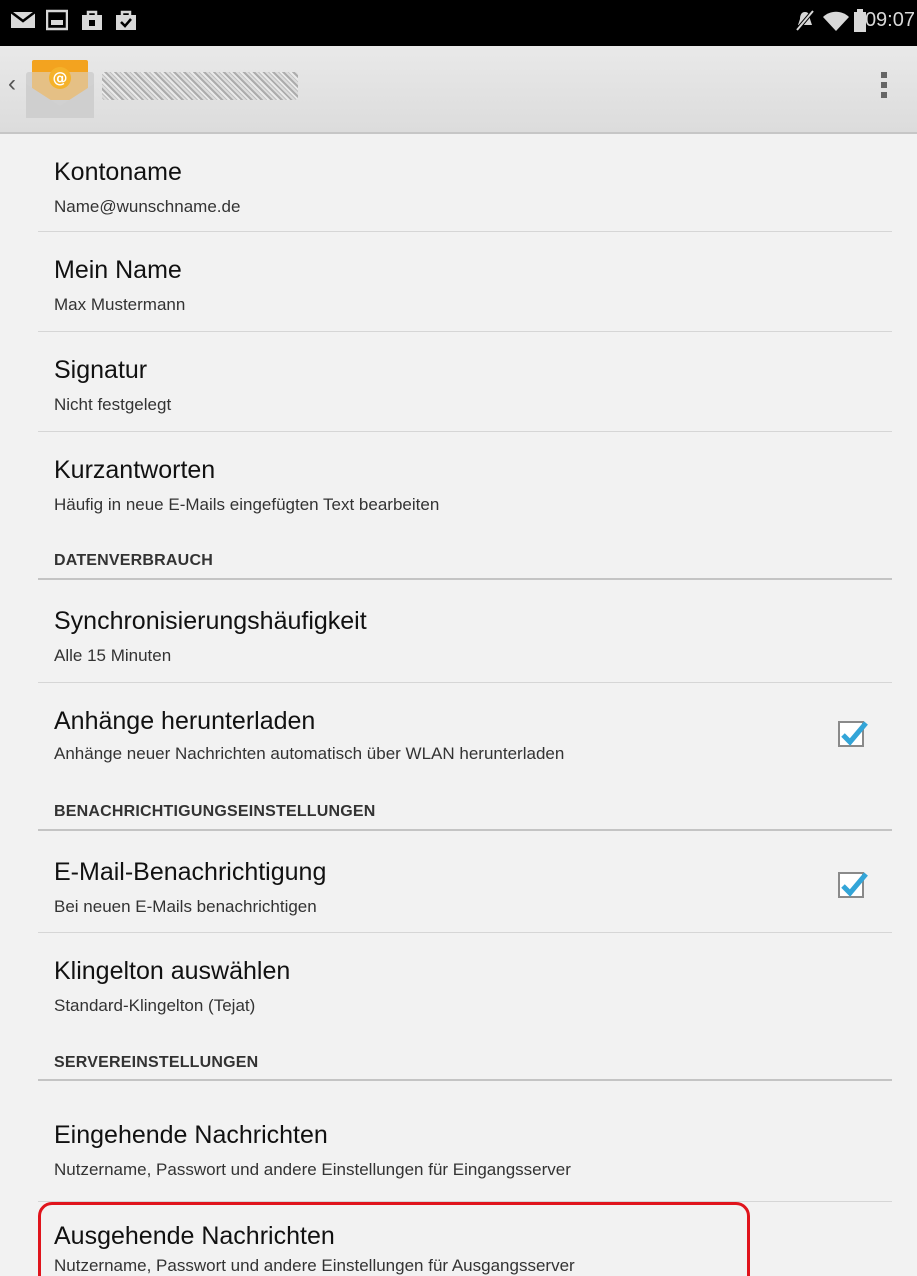 The height and width of the screenshot is (1276, 917). What do you see at coordinates (172, 971) in the screenshot?
I see `setting-title: Klingelton auswählen` at bounding box center [172, 971].